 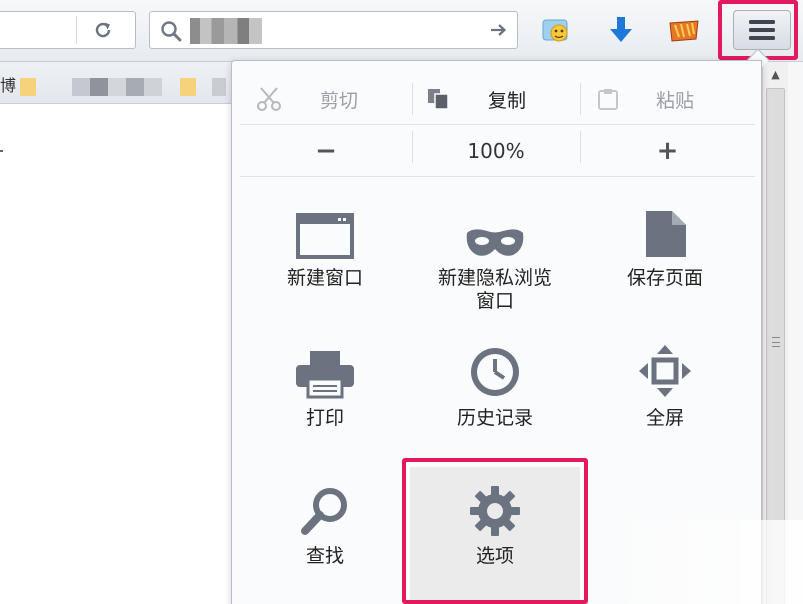 I want to click on fullscreen-button: 全屏, so click(x=665, y=398).